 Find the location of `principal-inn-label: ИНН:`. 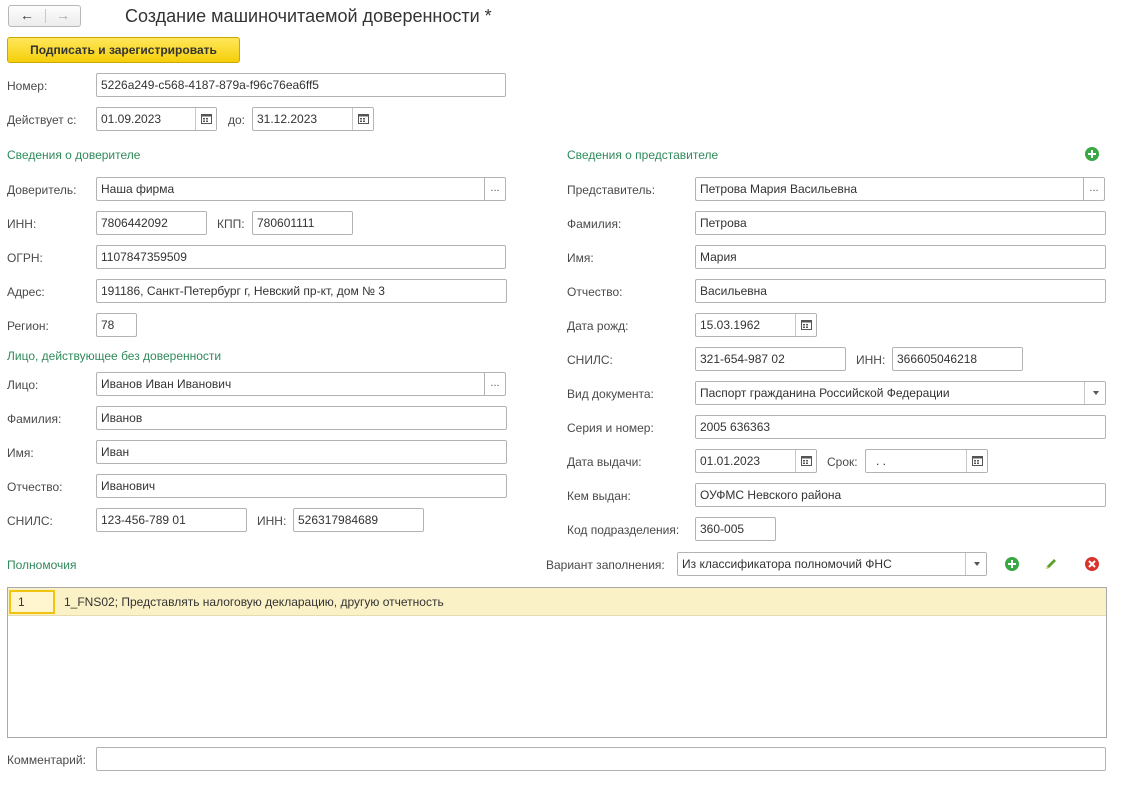

principal-inn-label: ИНН: is located at coordinates (22, 224).